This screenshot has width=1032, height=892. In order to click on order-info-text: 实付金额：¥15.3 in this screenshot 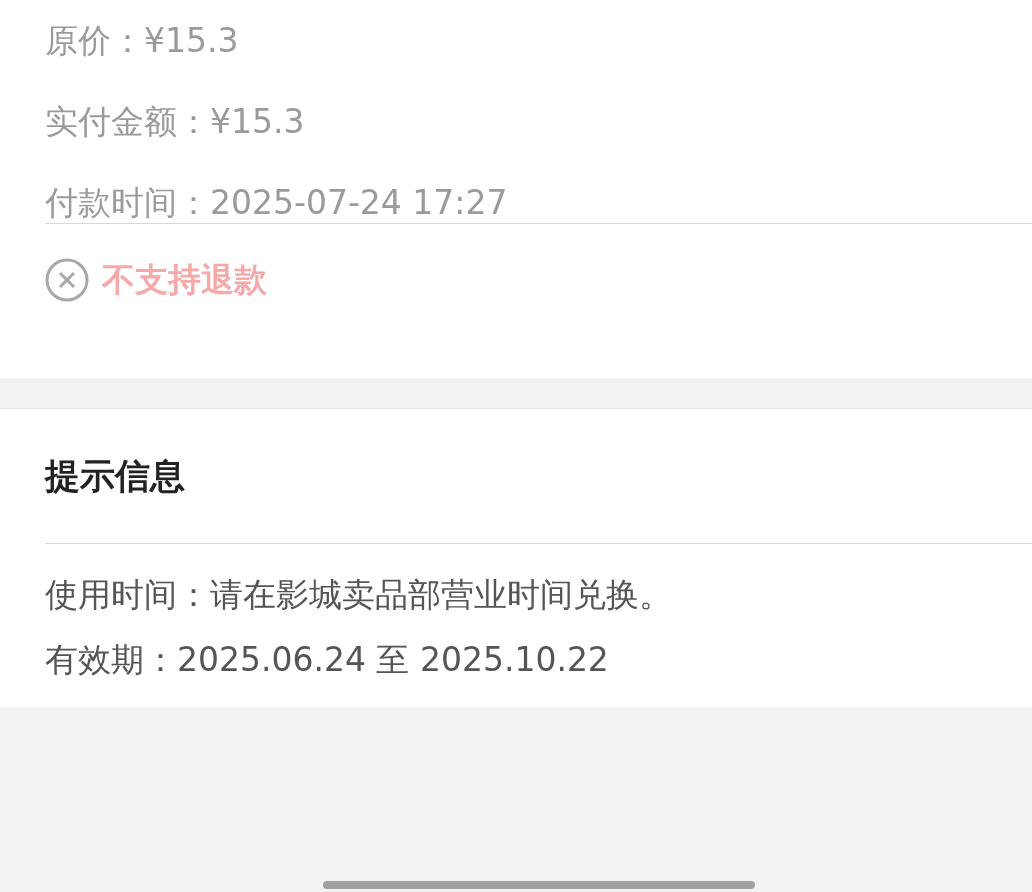, I will do `click(175, 121)`.